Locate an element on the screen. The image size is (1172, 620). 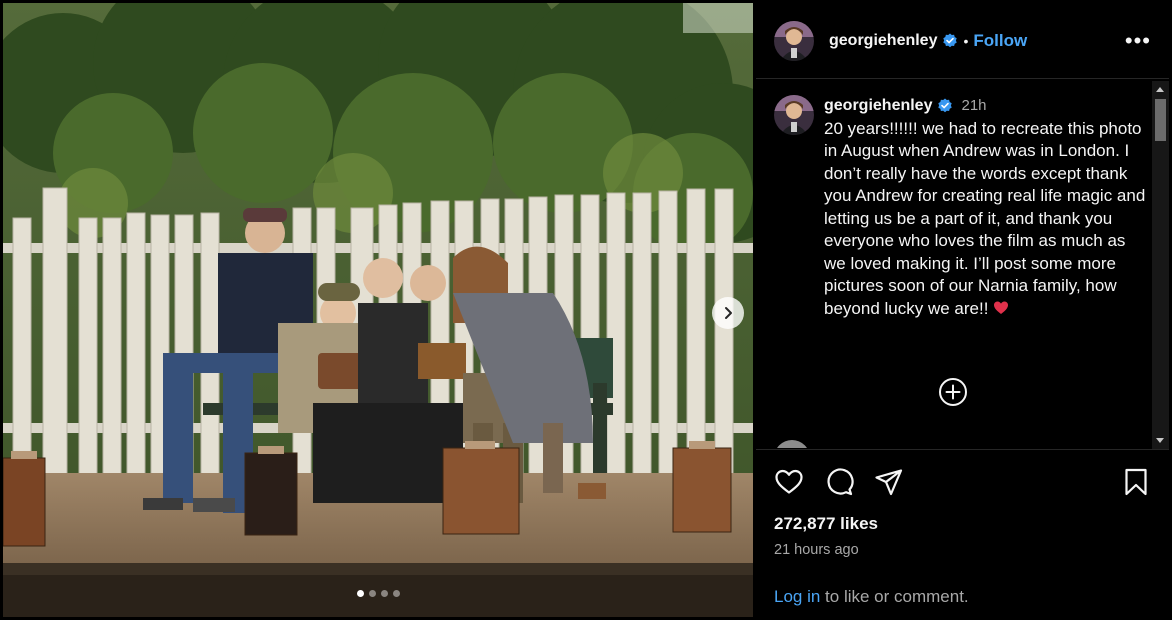
caption-timestamp: 21h is located at coordinates (973, 106).